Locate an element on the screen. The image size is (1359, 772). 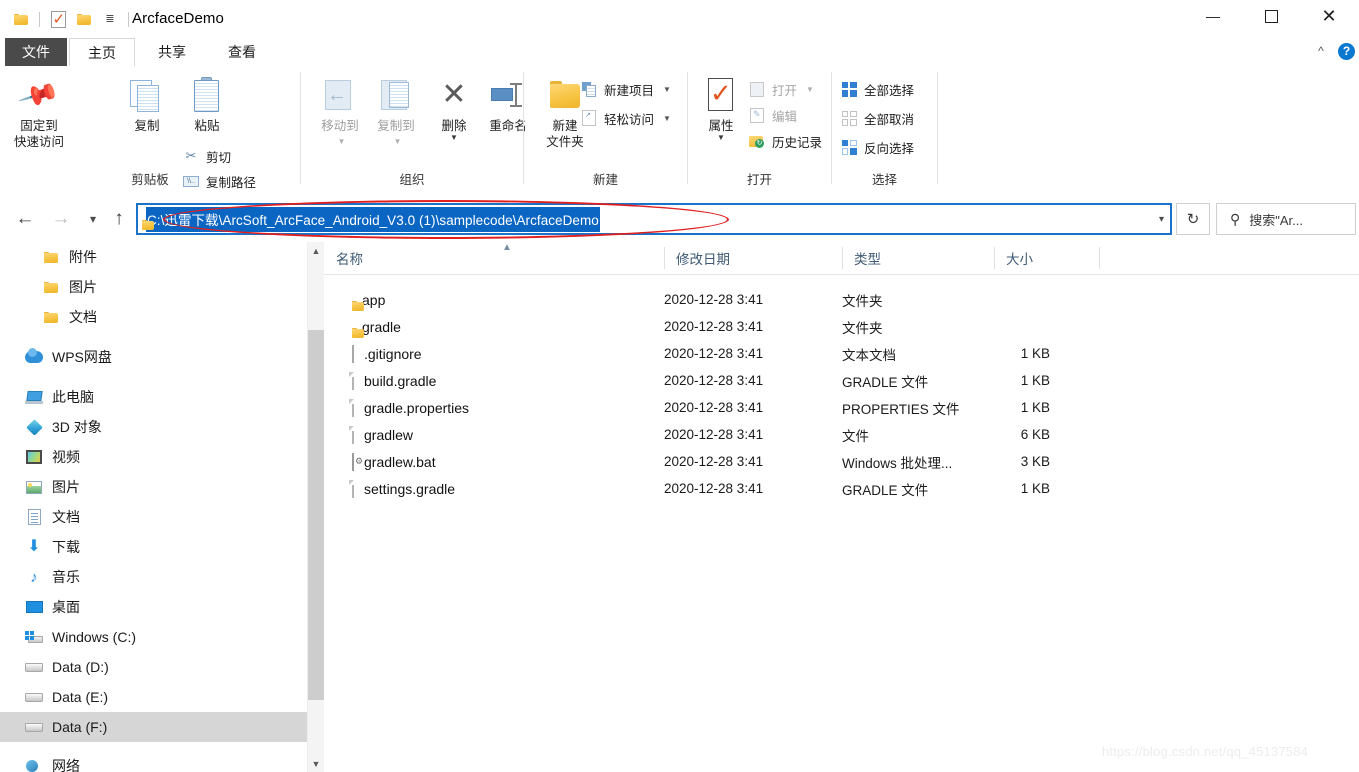
file-size-cell: 6 KB is located at coordinates (1035, 434).